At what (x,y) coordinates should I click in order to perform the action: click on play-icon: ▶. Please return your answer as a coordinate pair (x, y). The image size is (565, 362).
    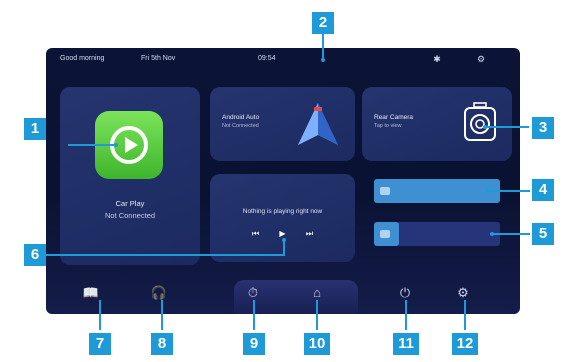
    Looking at the image, I should click on (282, 233).